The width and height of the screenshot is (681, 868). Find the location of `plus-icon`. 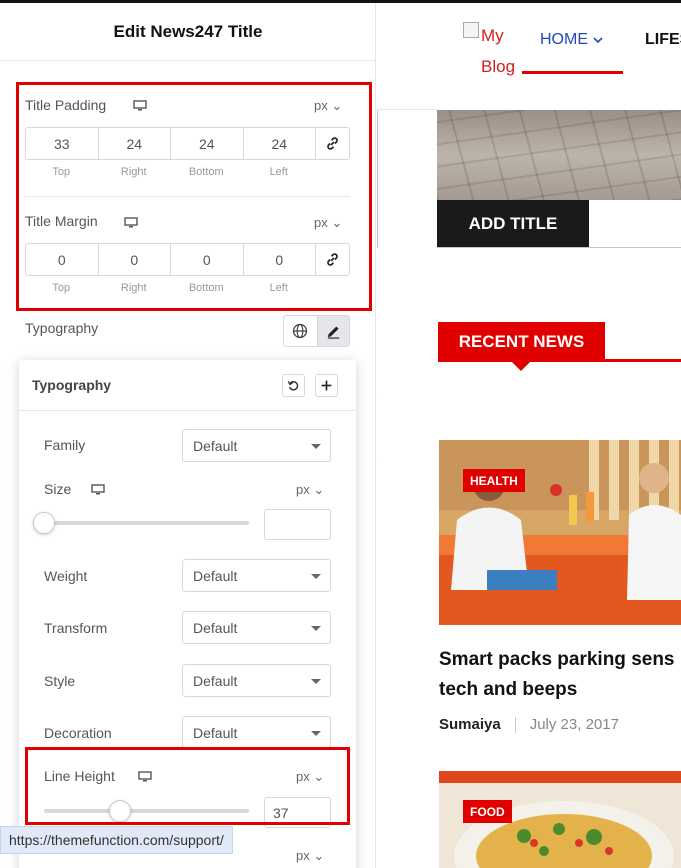

plus-icon is located at coordinates (326, 385).